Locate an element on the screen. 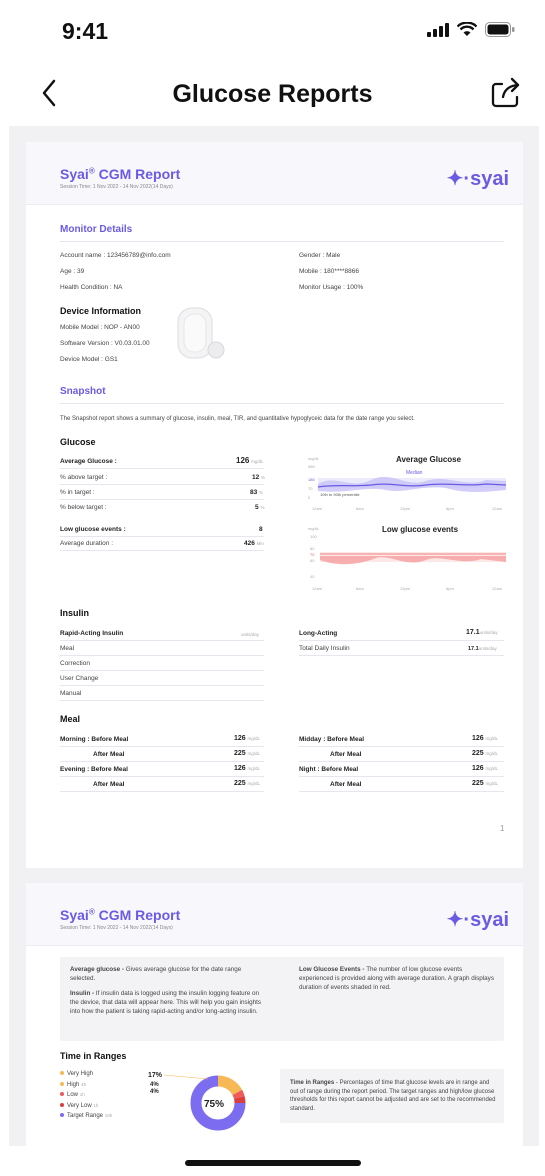 The width and height of the screenshot is (545, 1176). night-after-value: 225 mg/dL is located at coordinates (485, 783).